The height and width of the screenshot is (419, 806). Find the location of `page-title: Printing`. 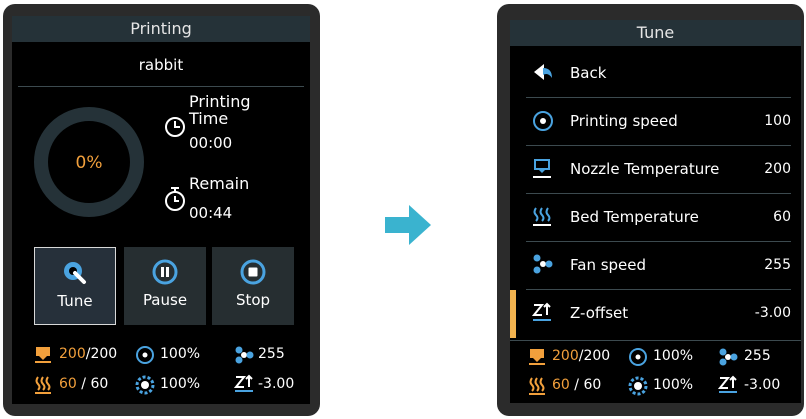

page-title: Printing is located at coordinates (161, 29).